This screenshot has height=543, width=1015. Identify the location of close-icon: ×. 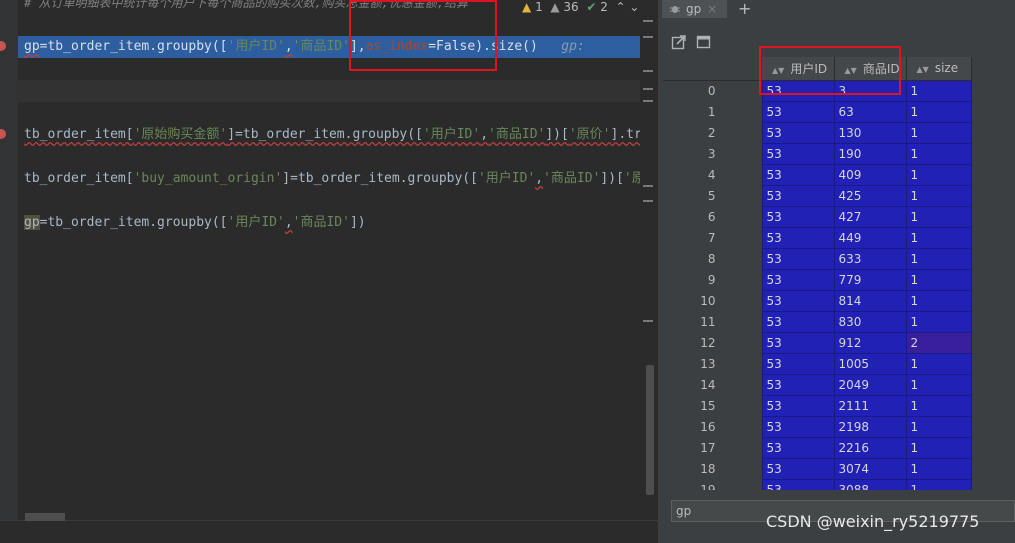
(712, 9).